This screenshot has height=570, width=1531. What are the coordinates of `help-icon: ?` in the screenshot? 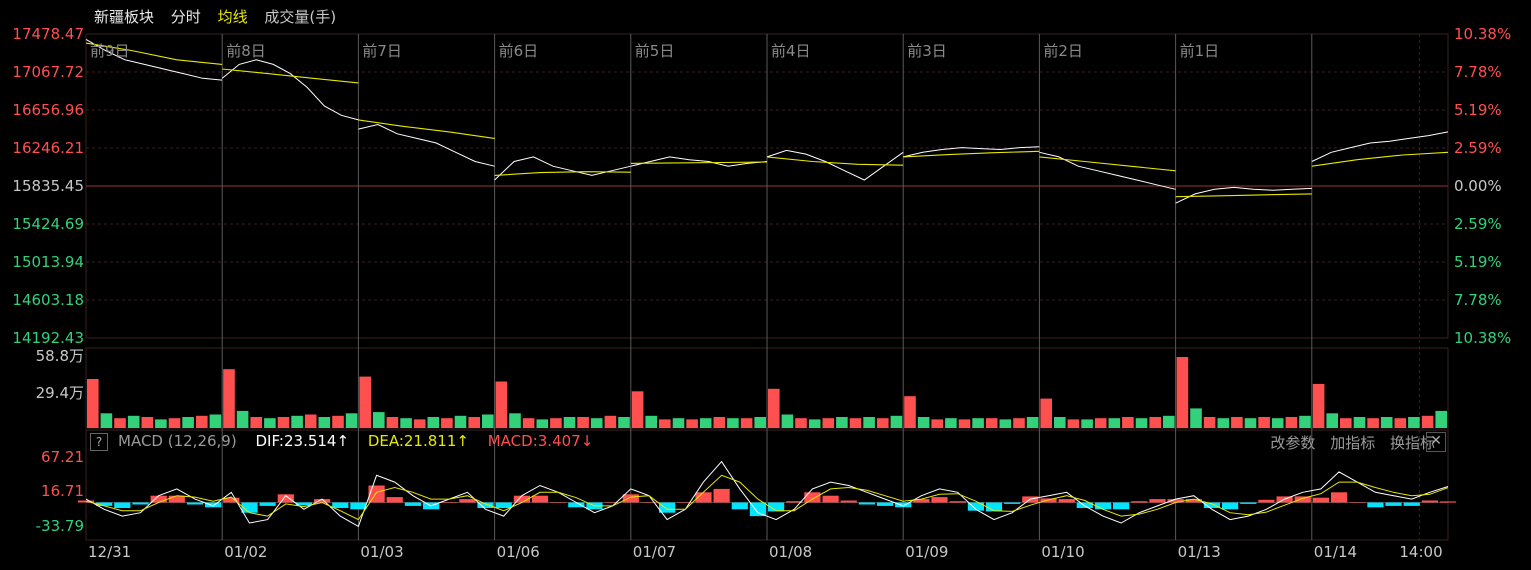 It's located at (99, 442).